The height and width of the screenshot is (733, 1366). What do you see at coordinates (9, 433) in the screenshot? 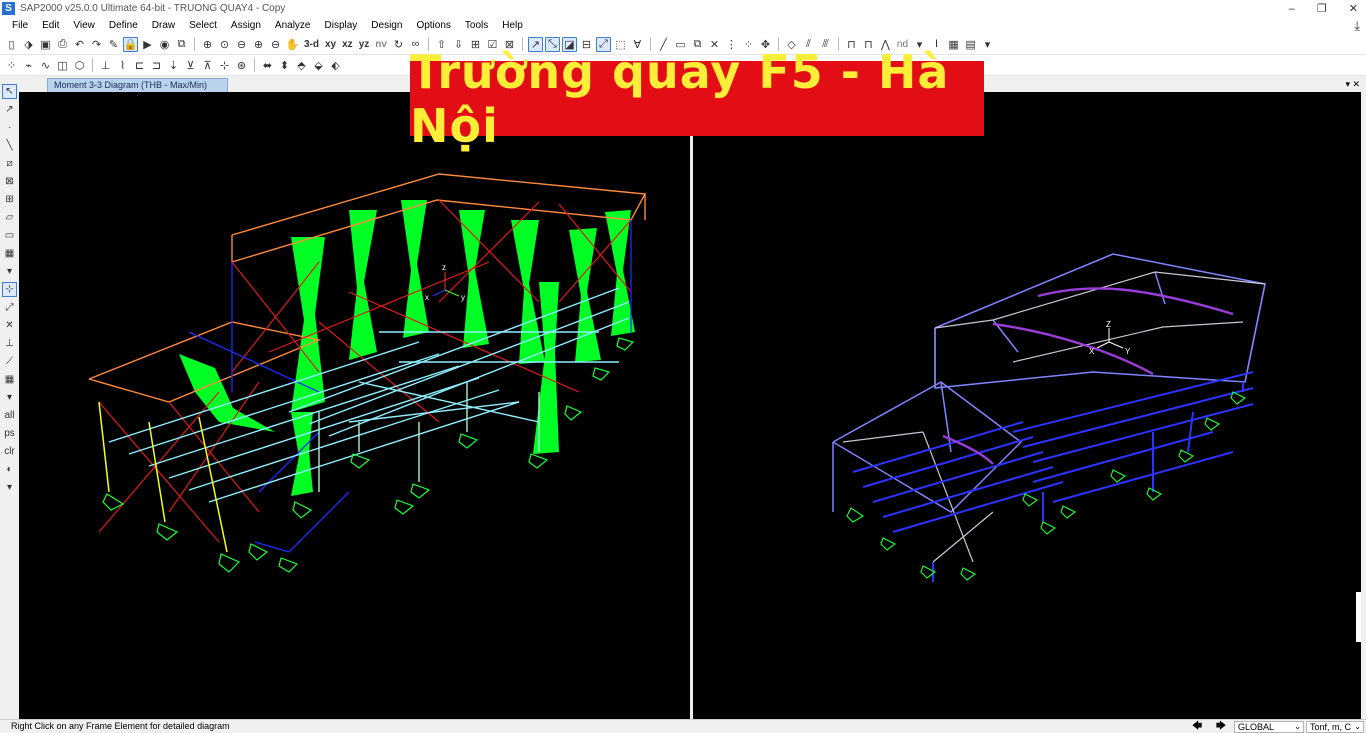
I see `previous-select-icon: ps` at bounding box center [9, 433].